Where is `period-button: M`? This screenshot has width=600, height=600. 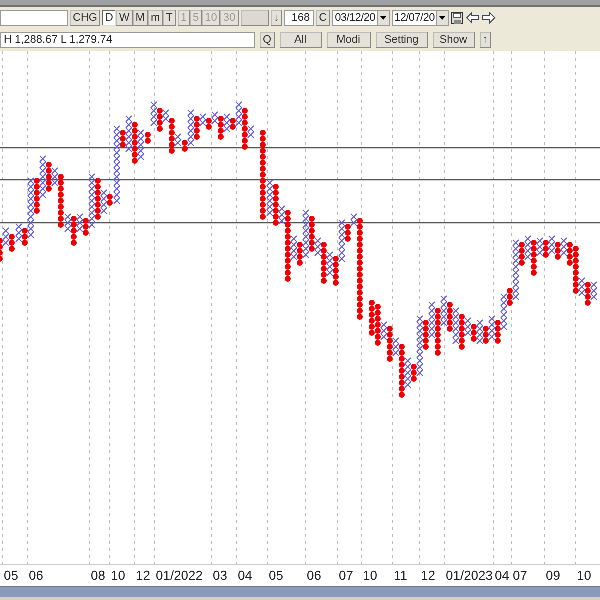 period-button: M is located at coordinates (140, 18).